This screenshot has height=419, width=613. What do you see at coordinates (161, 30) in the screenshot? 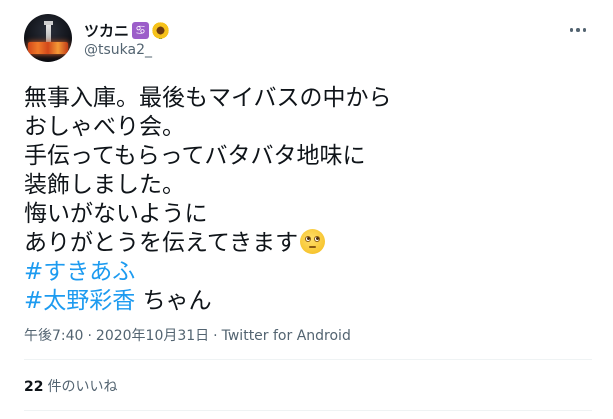
I see `sunflower-icon` at bounding box center [161, 30].